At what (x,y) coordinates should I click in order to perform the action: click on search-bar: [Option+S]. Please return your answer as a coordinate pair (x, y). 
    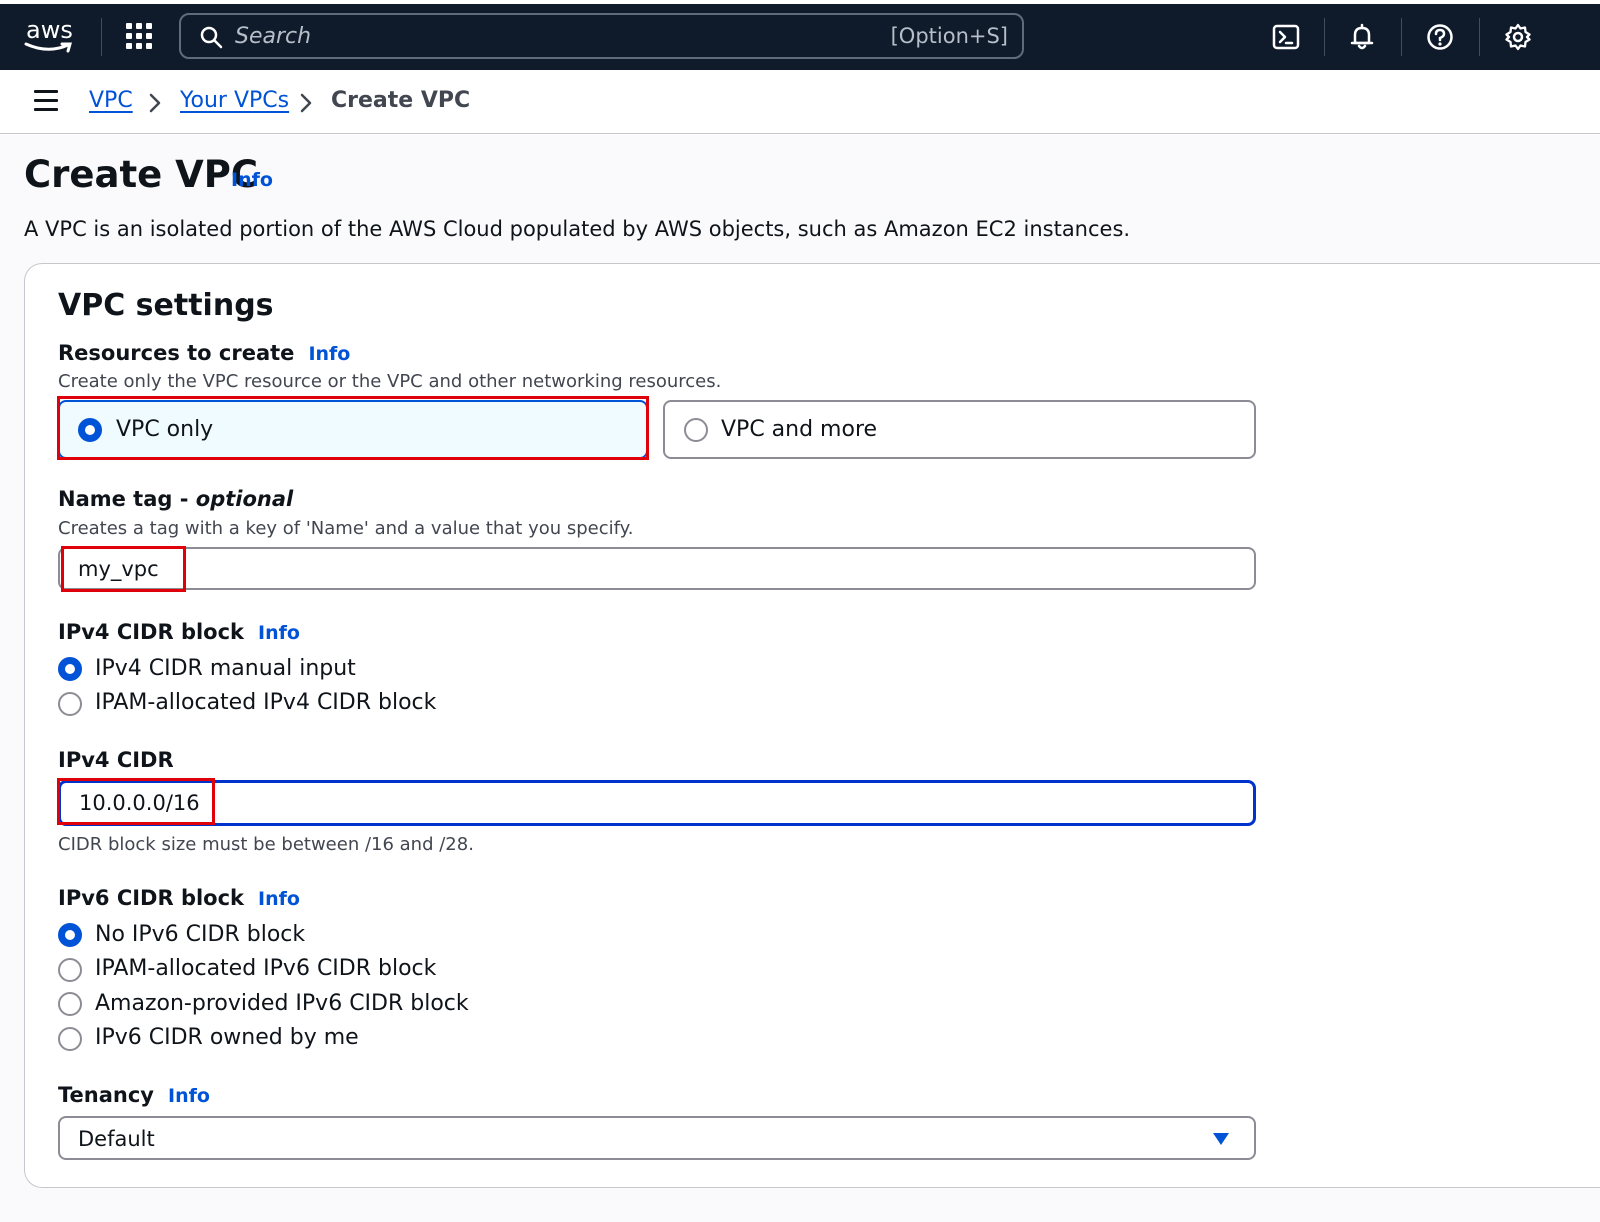
    Looking at the image, I should click on (601, 36).